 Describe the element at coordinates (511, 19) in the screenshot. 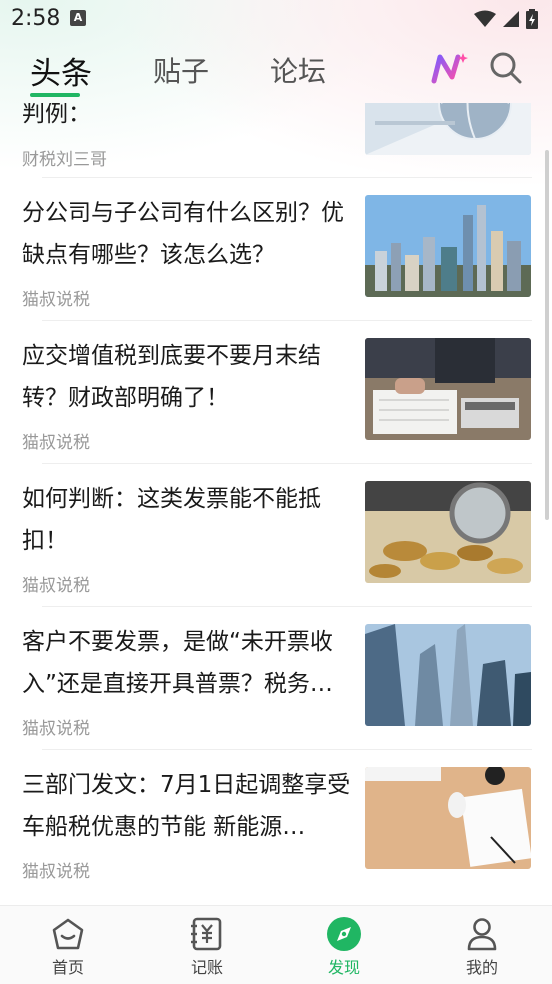

I see `signal-icon` at that location.